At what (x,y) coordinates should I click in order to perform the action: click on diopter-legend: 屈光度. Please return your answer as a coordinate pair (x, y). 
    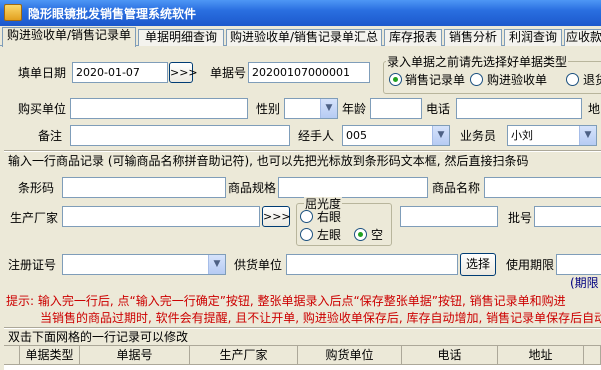
    Looking at the image, I should click on (323, 204).